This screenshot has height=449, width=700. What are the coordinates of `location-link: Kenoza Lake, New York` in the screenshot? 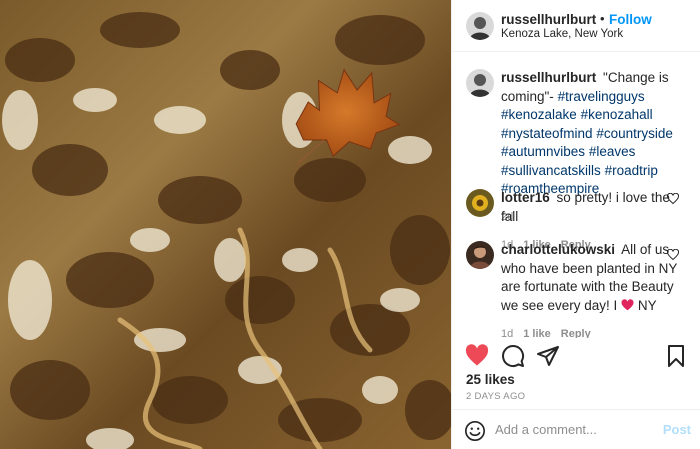 It's located at (562, 34).